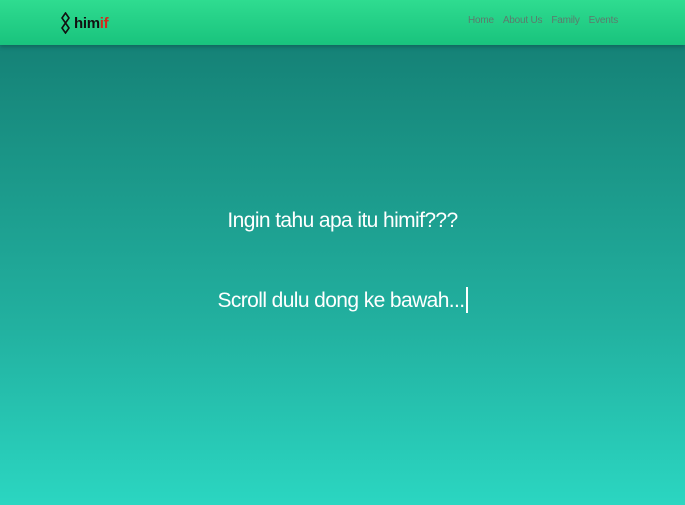 Image resolution: width=685 pixels, height=505 pixels. What do you see at coordinates (565, 20) in the screenshot?
I see `nav-link-family: Family` at bounding box center [565, 20].